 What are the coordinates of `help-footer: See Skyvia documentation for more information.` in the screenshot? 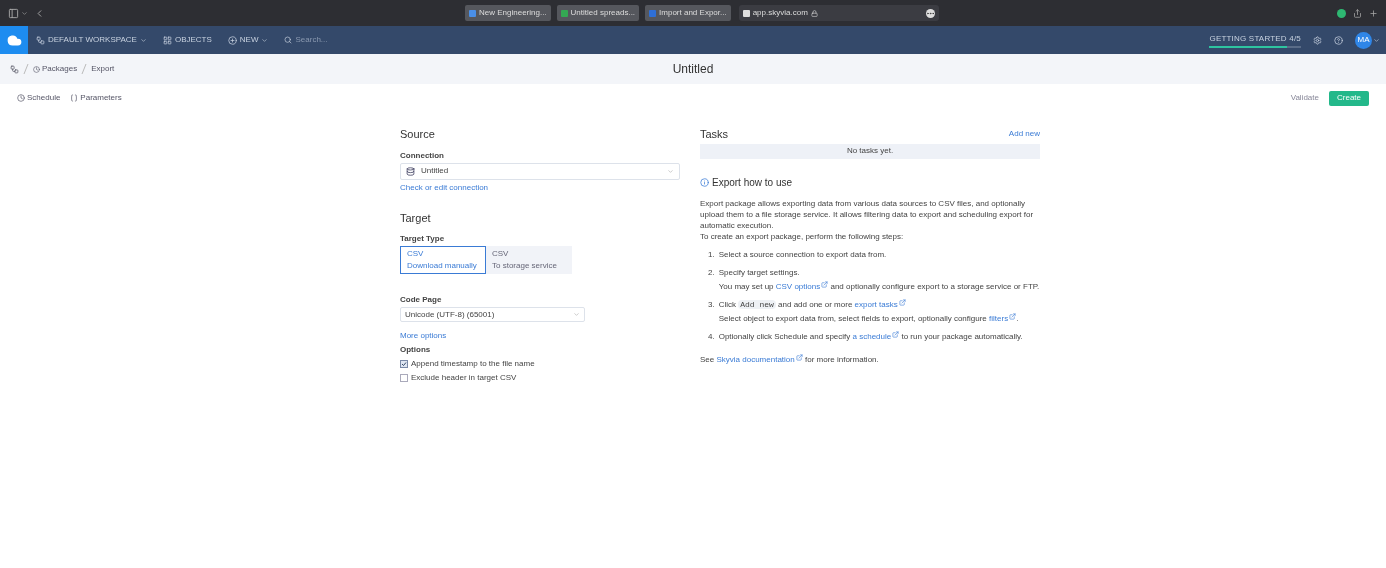 It's located at (870, 359).